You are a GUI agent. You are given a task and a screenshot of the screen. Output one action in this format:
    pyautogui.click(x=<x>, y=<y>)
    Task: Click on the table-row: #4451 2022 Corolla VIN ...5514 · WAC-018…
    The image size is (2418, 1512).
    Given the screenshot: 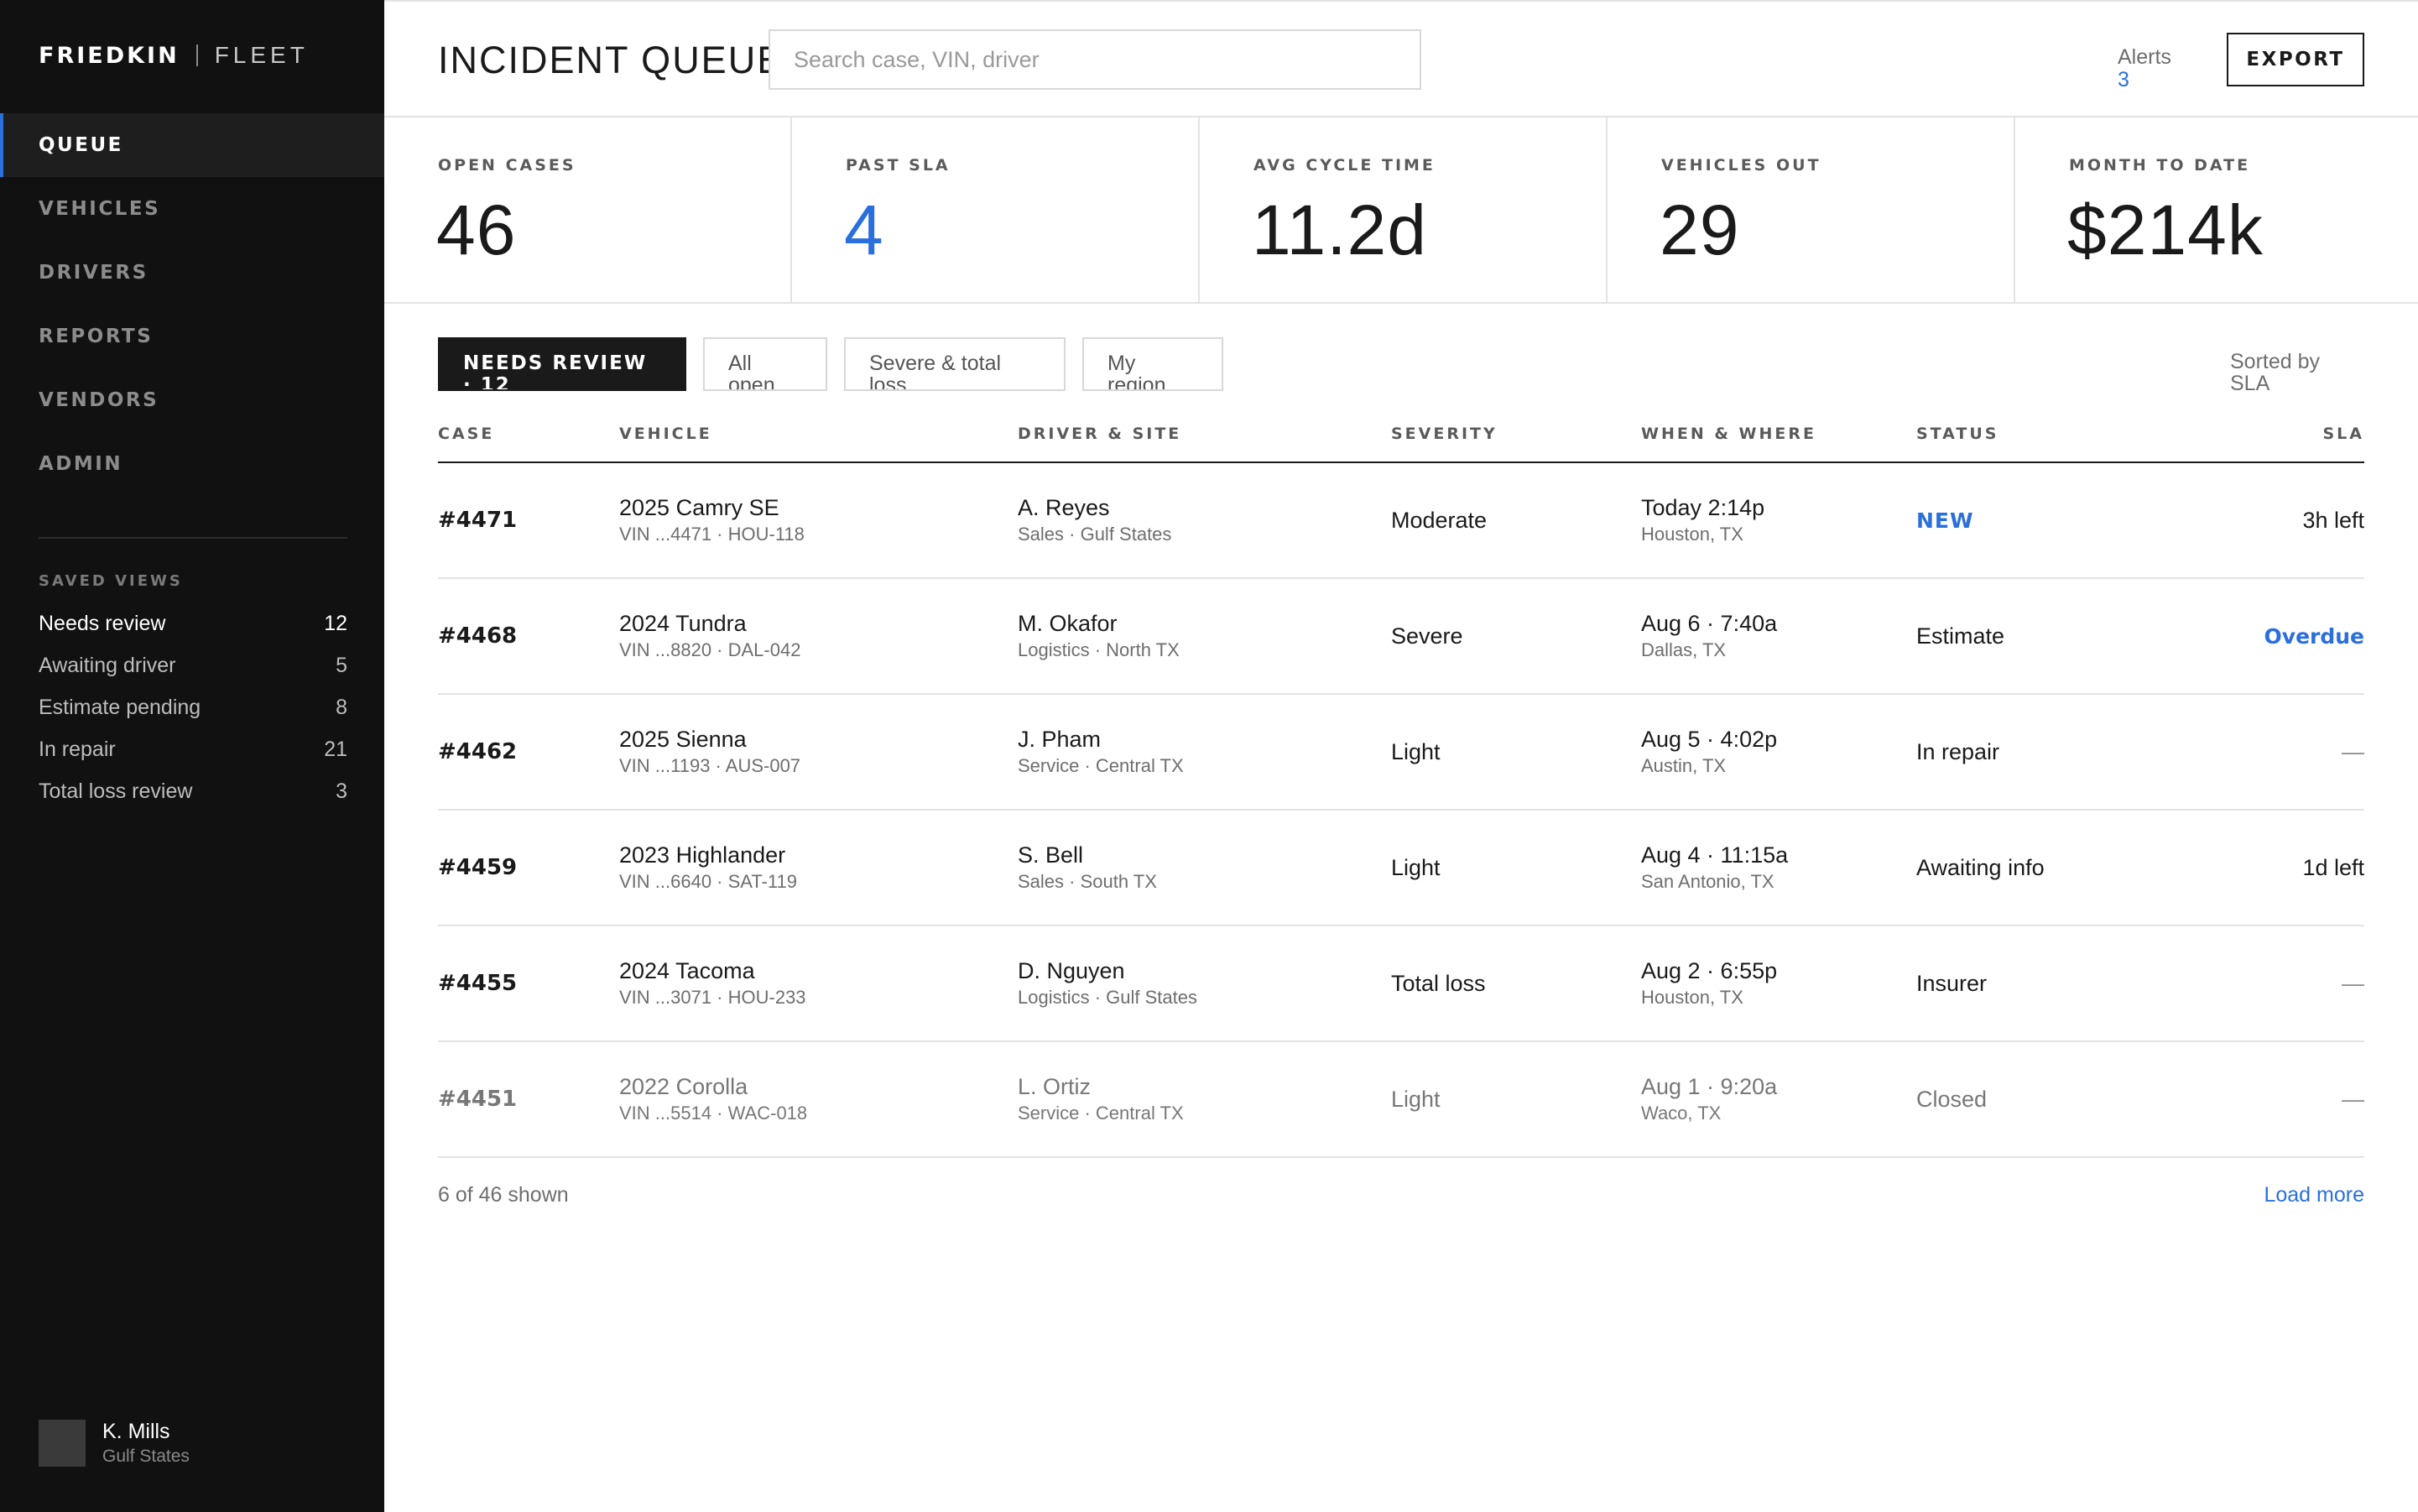 What is the action you would take?
    pyautogui.click(x=1401, y=1100)
    